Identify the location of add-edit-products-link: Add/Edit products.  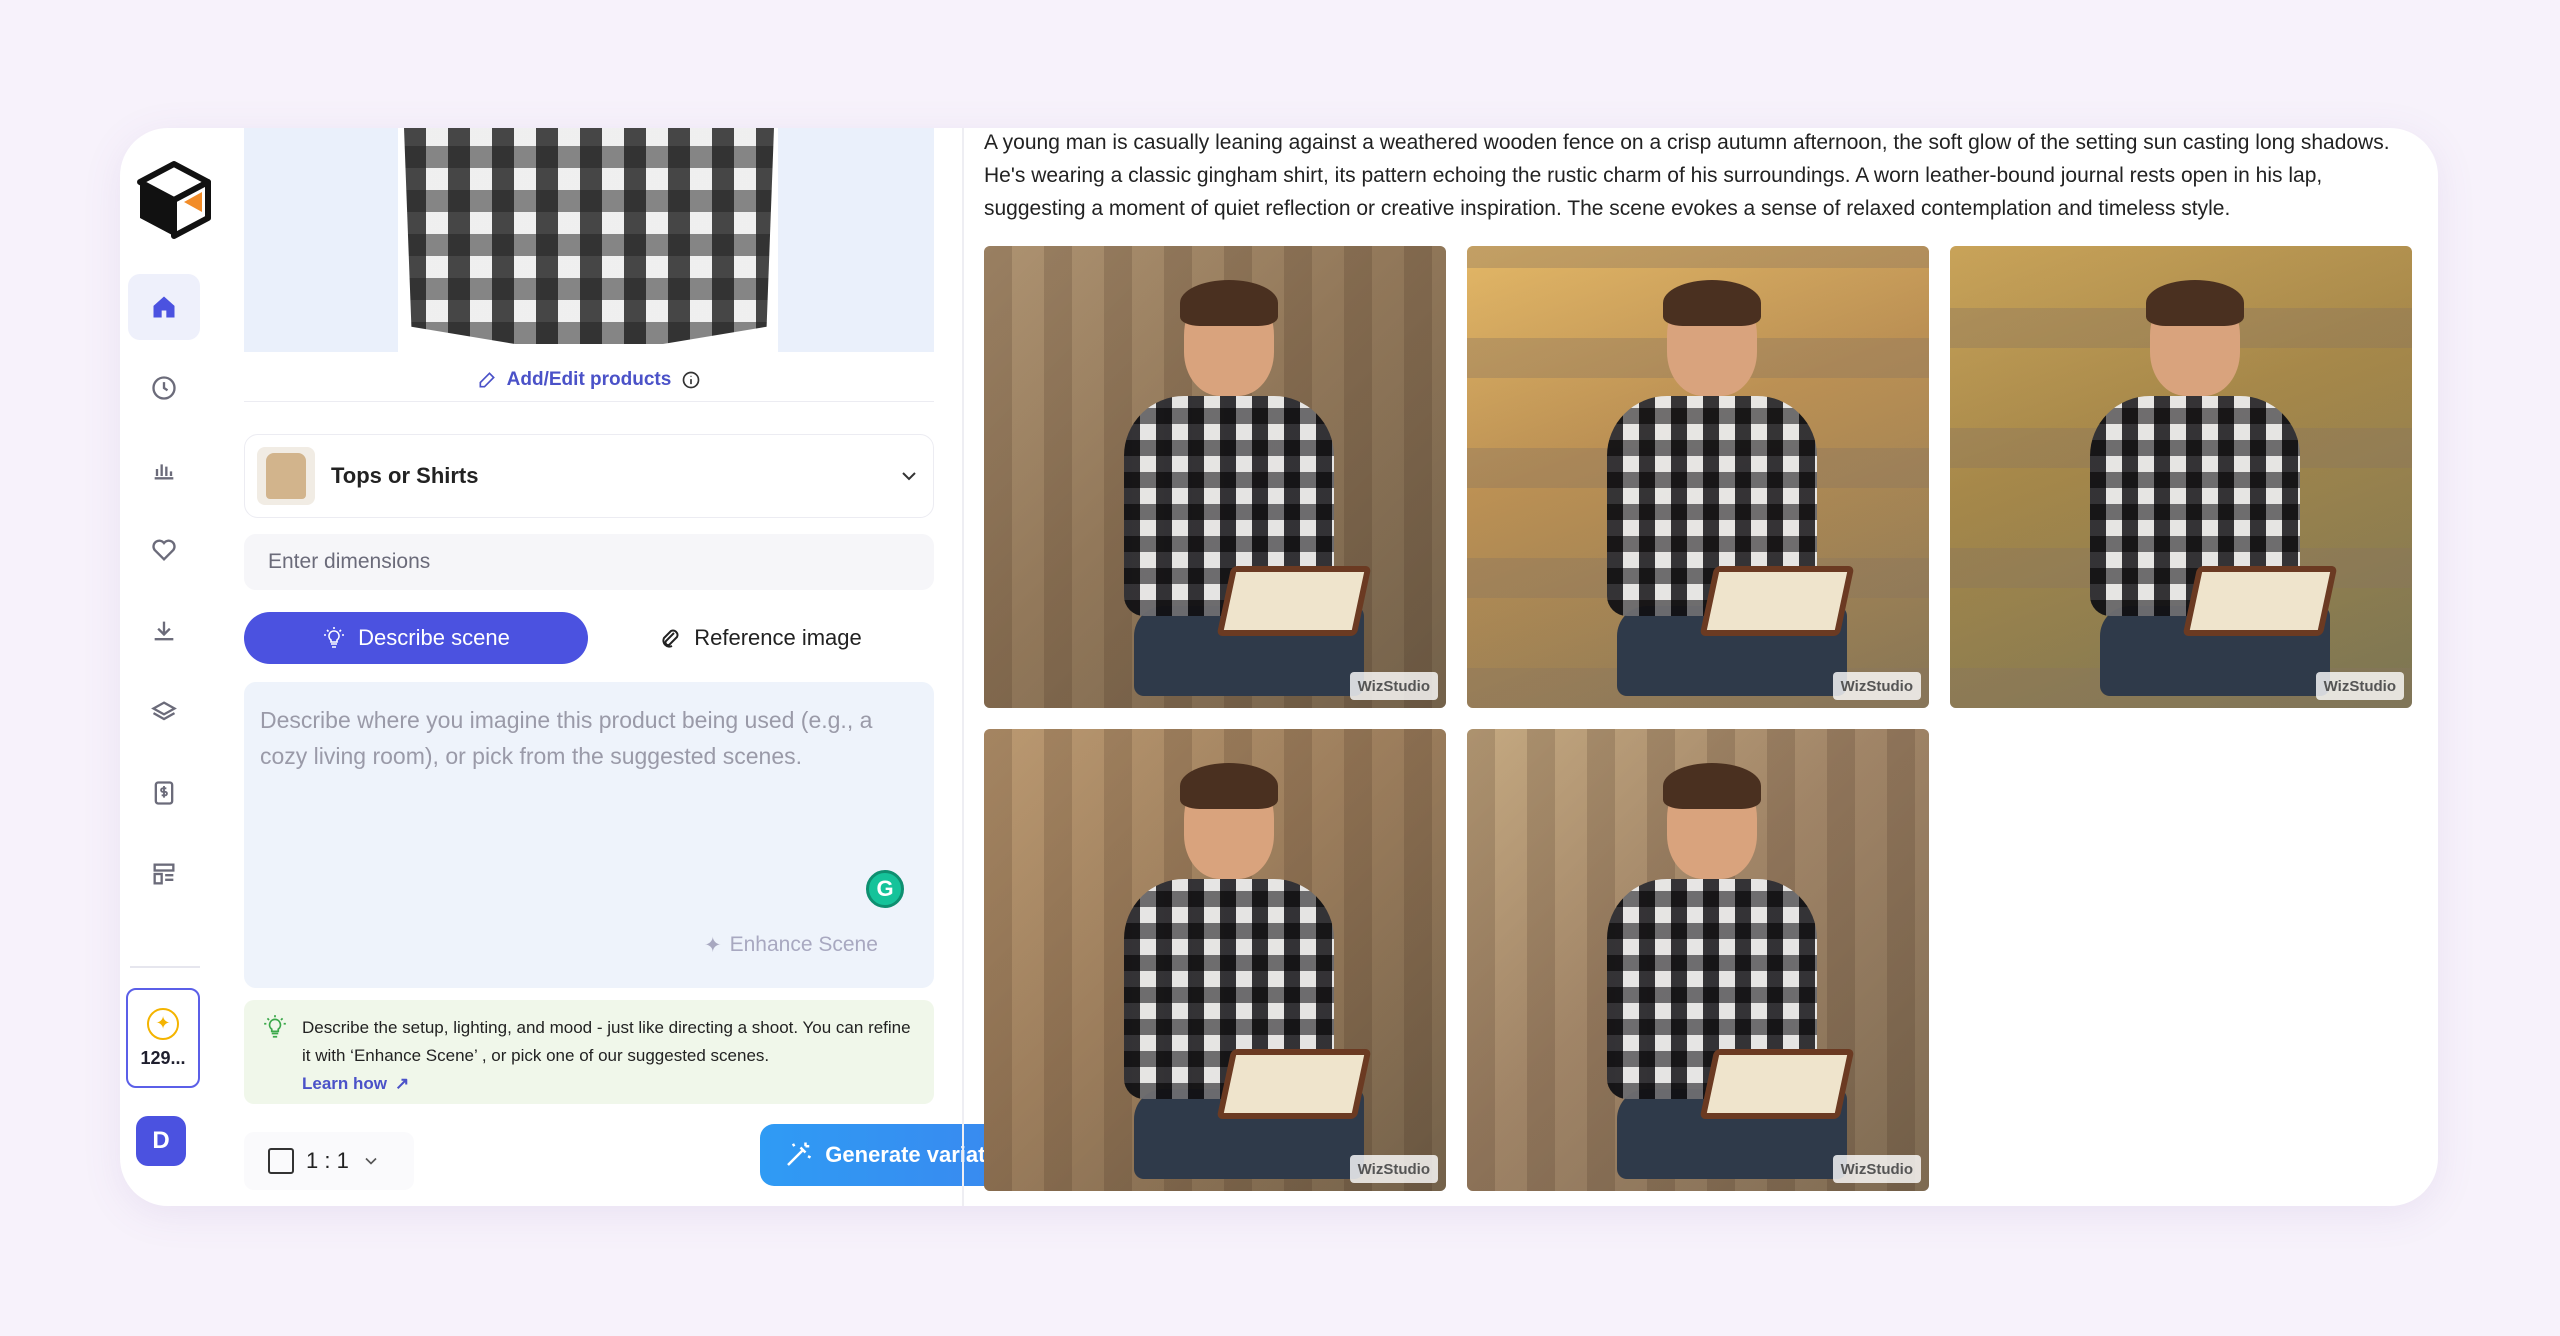
(589, 380).